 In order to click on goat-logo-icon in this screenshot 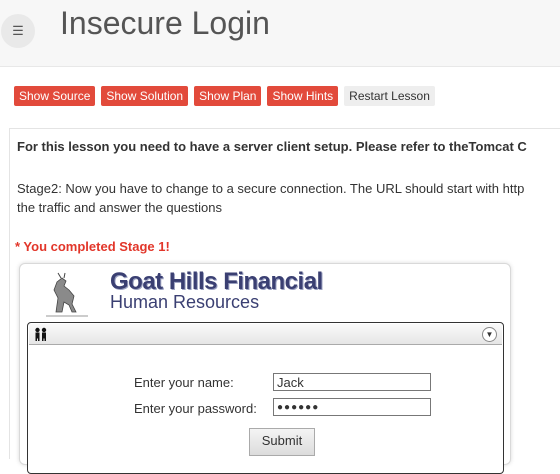, I will do `click(67, 294)`.